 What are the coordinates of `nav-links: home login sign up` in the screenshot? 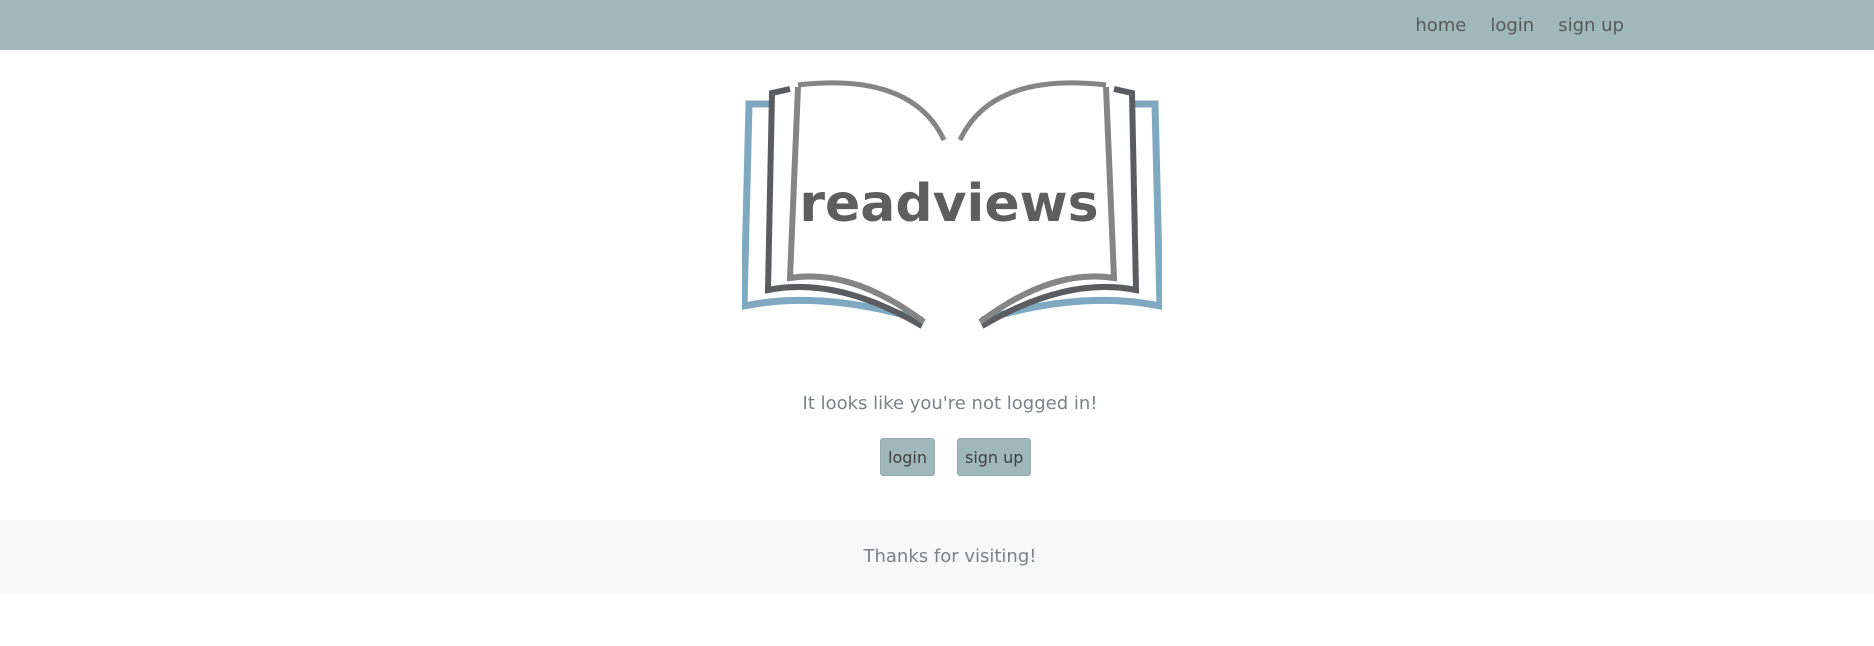 It's located at (1519, 25).